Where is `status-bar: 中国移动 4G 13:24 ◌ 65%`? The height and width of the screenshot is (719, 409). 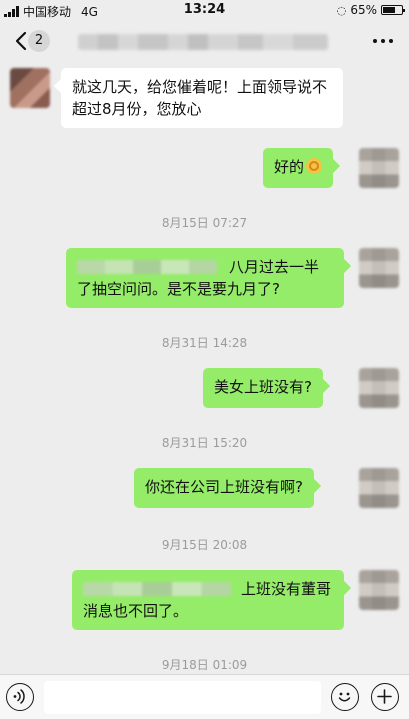 status-bar: 中国移动 4G 13:24 ◌ 65% is located at coordinates (204, 10).